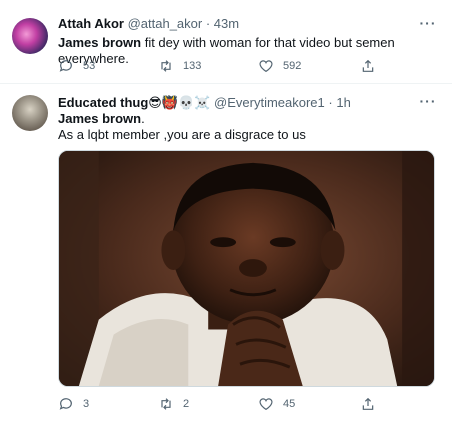 The width and height of the screenshot is (452, 429). I want to click on retweet-count: 2, so click(186, 404).